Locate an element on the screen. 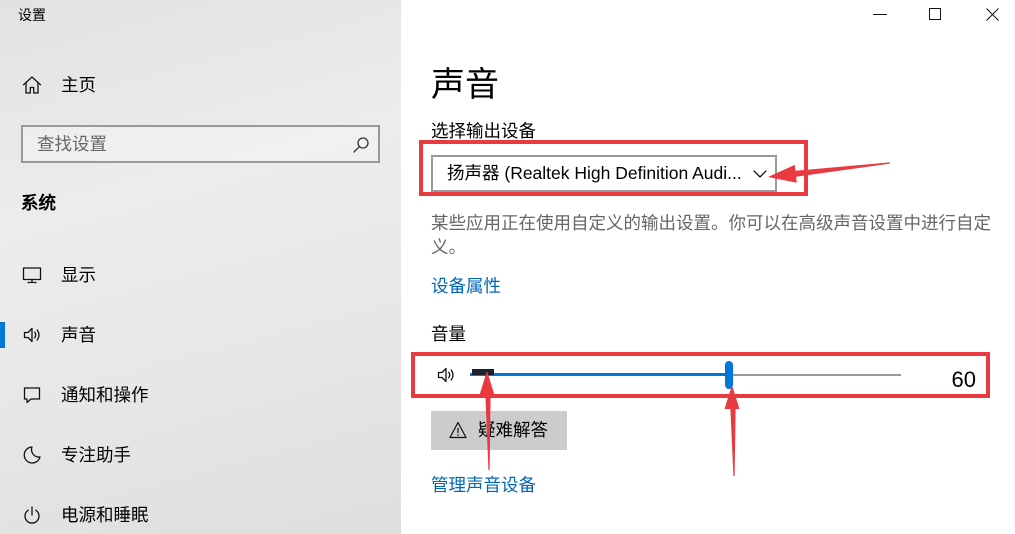  maximize-button is located at coordinates (935, 15).